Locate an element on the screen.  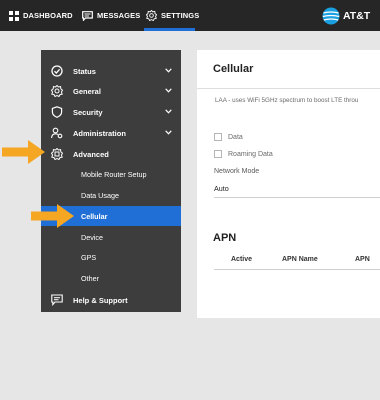
nav-dashboard-label: DASHBOARD is located at coordinates (48, 15).